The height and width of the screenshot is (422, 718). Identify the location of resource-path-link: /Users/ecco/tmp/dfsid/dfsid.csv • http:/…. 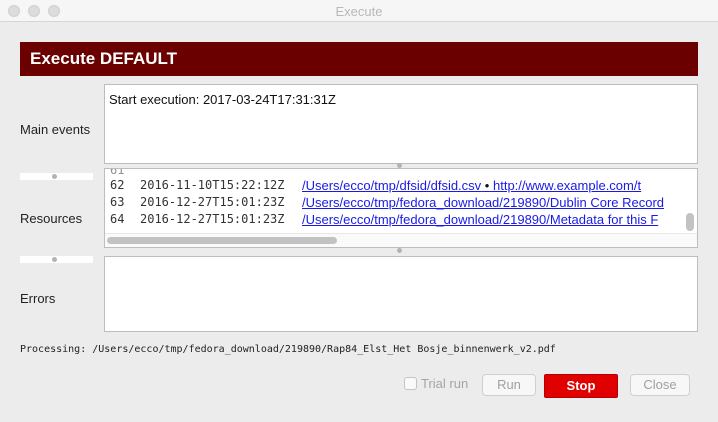
(471, 185).